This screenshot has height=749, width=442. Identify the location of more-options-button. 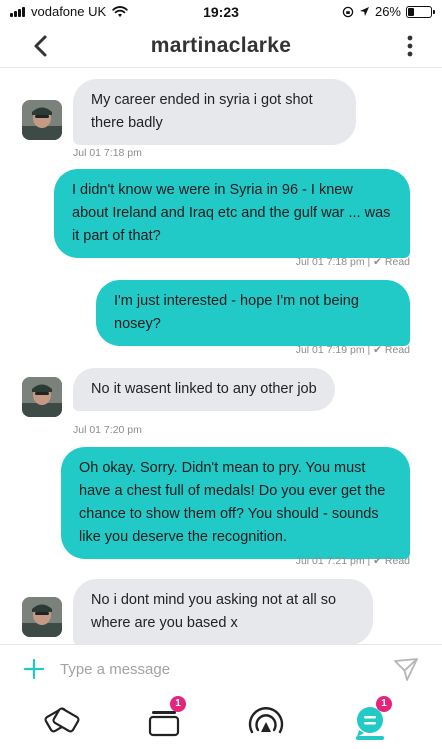
(410, 46).